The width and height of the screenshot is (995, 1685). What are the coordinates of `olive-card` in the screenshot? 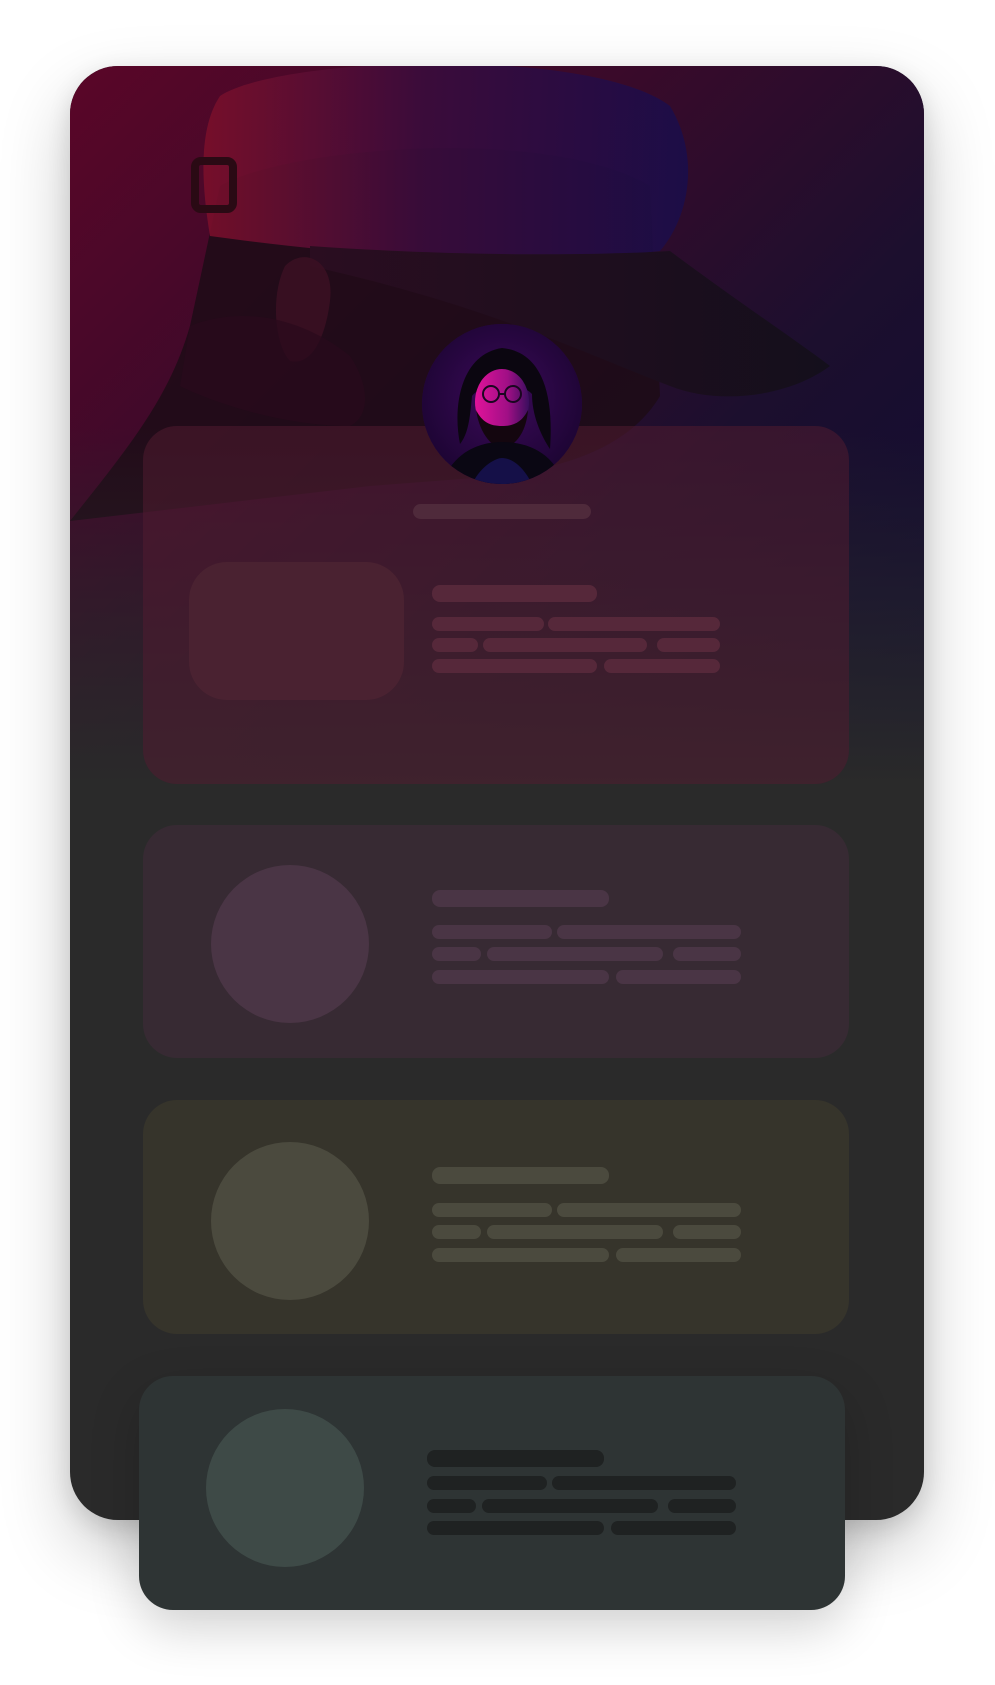 It's located at (496, 1217).